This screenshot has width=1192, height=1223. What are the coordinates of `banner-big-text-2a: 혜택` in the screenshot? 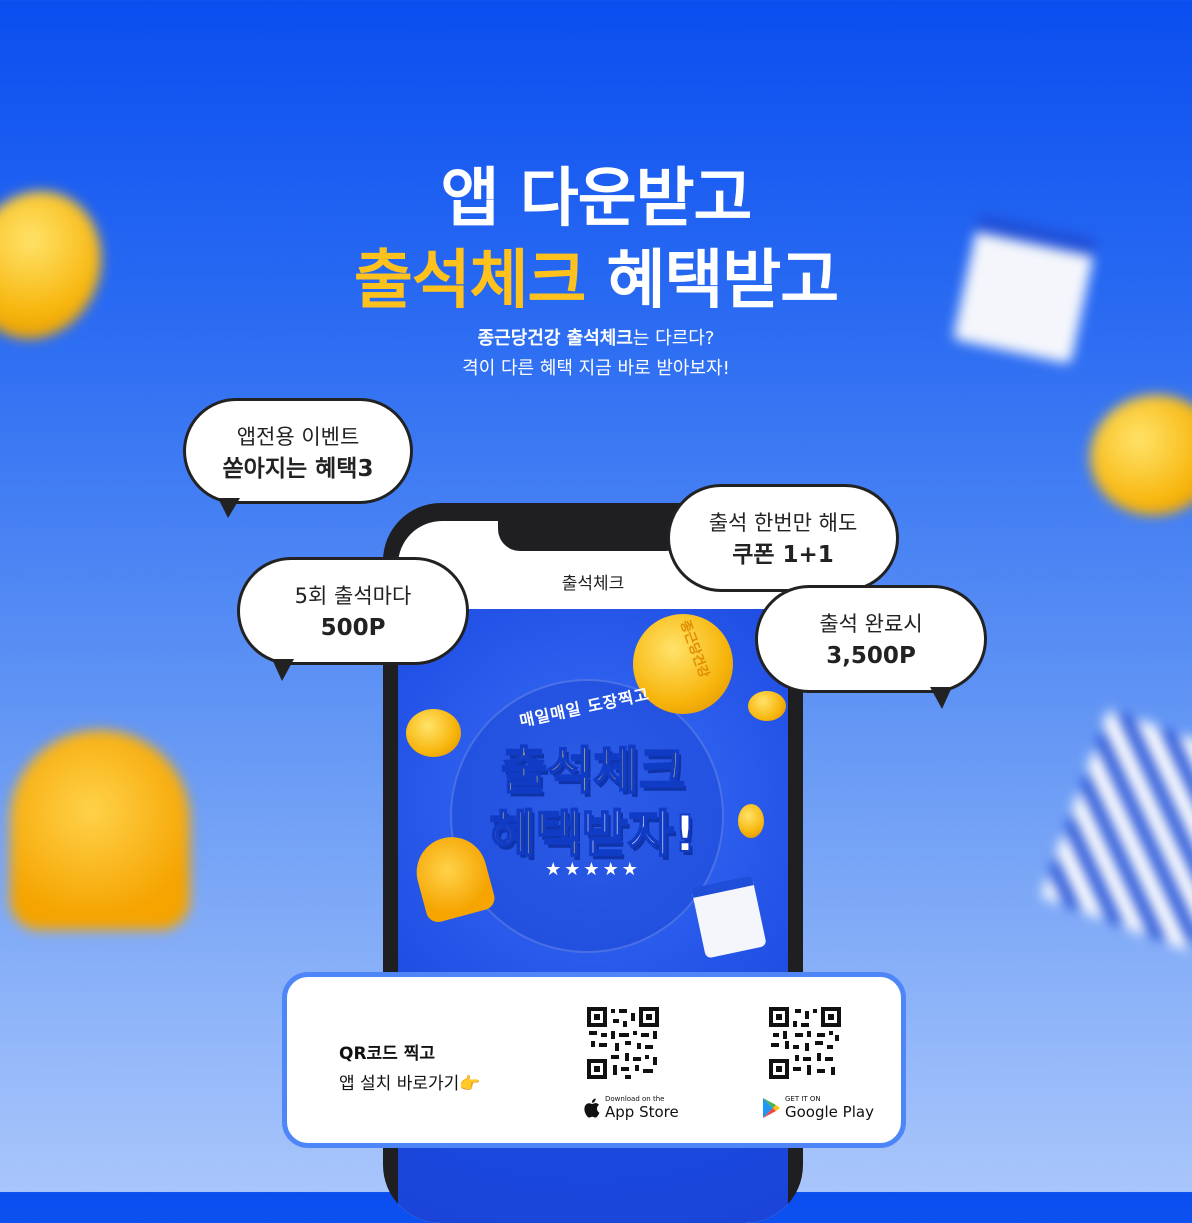 It's located at (536, 834).